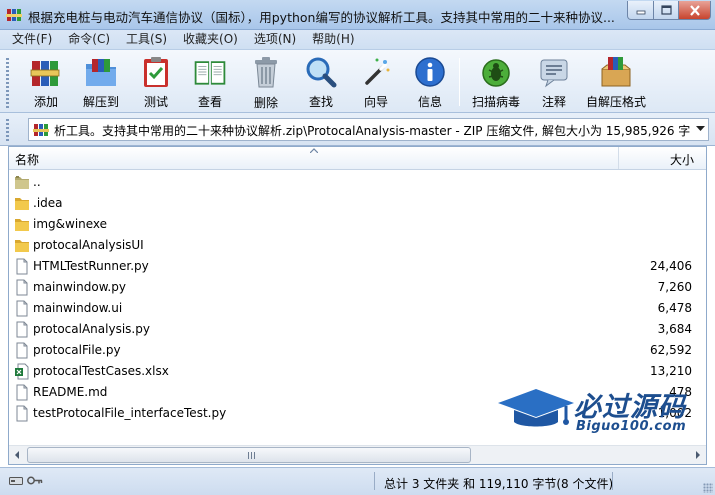 The height and width of the screenshot is (495, 715). I want to click on delete-label: 删除, so click(265, 103).